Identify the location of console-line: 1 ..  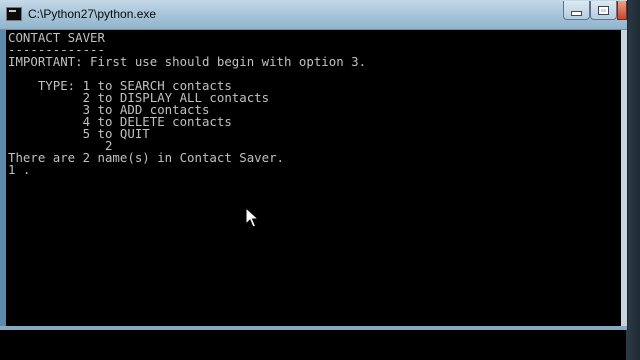
(19, 169).